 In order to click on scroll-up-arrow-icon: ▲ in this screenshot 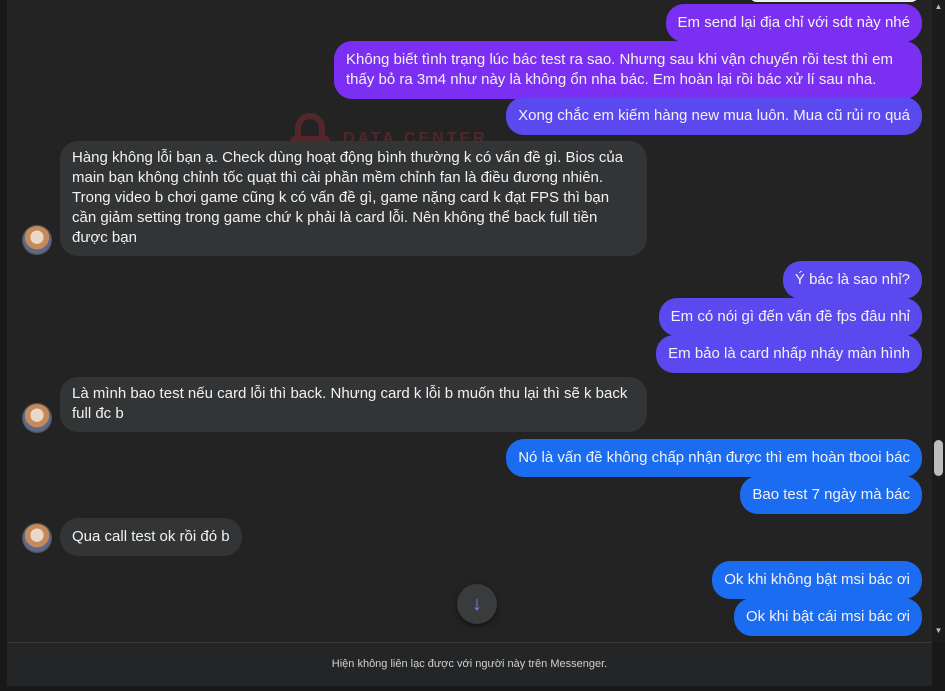, I will do `click(938, 6)`.